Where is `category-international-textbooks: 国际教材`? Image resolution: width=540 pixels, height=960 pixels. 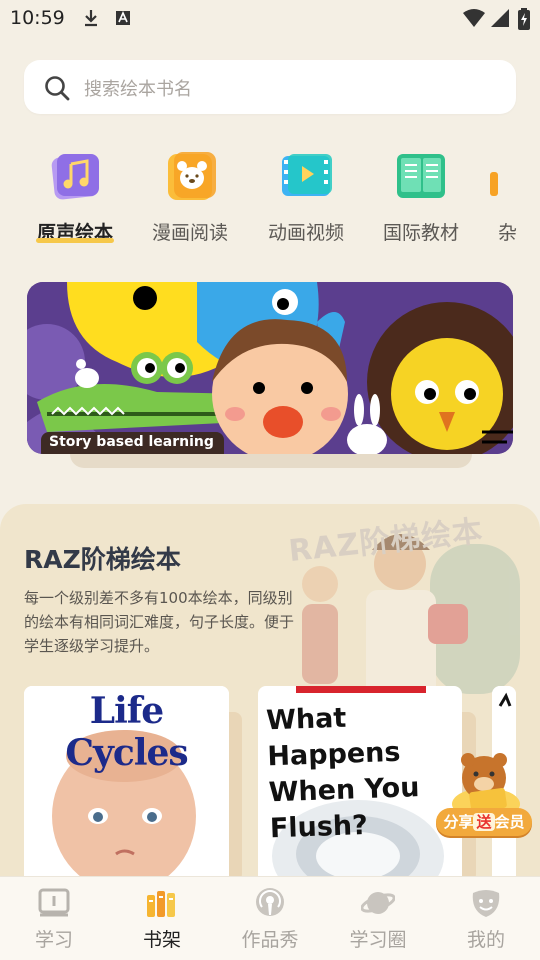
category-international-textbooks: 国际教材 is located at coordinates (421, 200).